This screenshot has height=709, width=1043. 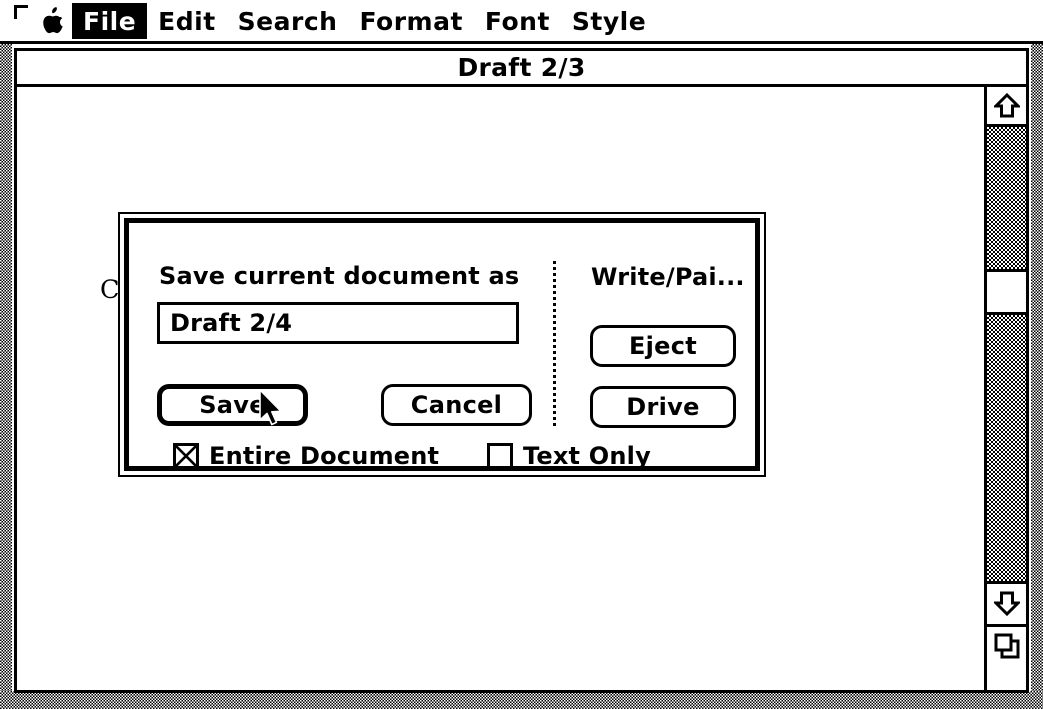 What do you see at coordinates (338, 323) in the screenshot?
I see `filename-input: Draft 2/4` at bounding box center [338, 323].